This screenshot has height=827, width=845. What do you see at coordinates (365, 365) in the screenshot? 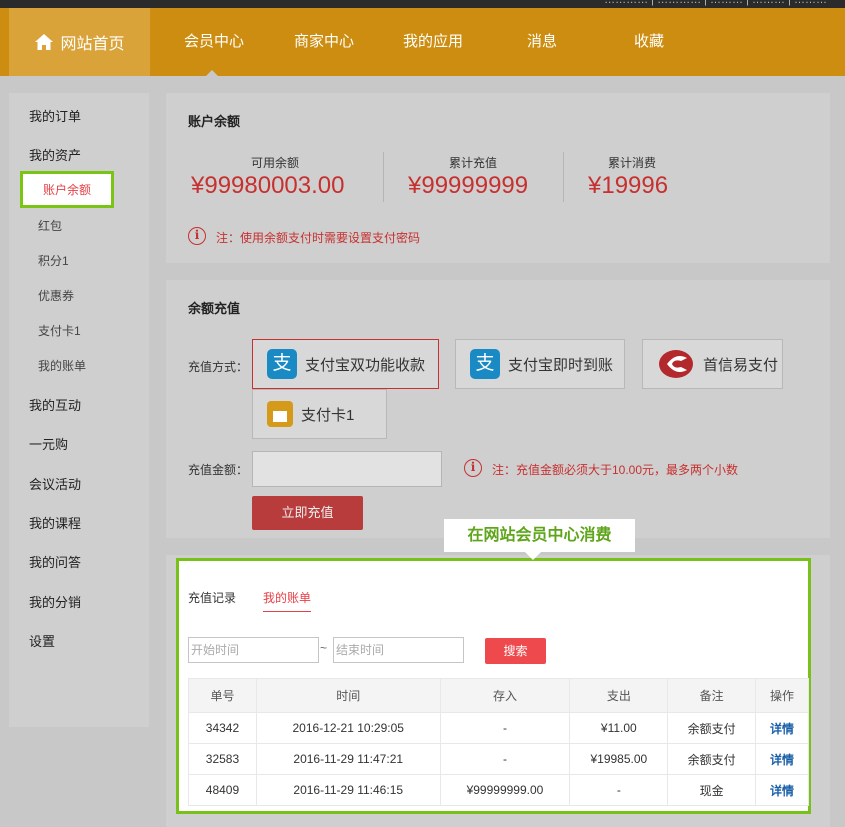
I see `method-label-text: 支付宝双功能收款` at bounding box center [365, 365].